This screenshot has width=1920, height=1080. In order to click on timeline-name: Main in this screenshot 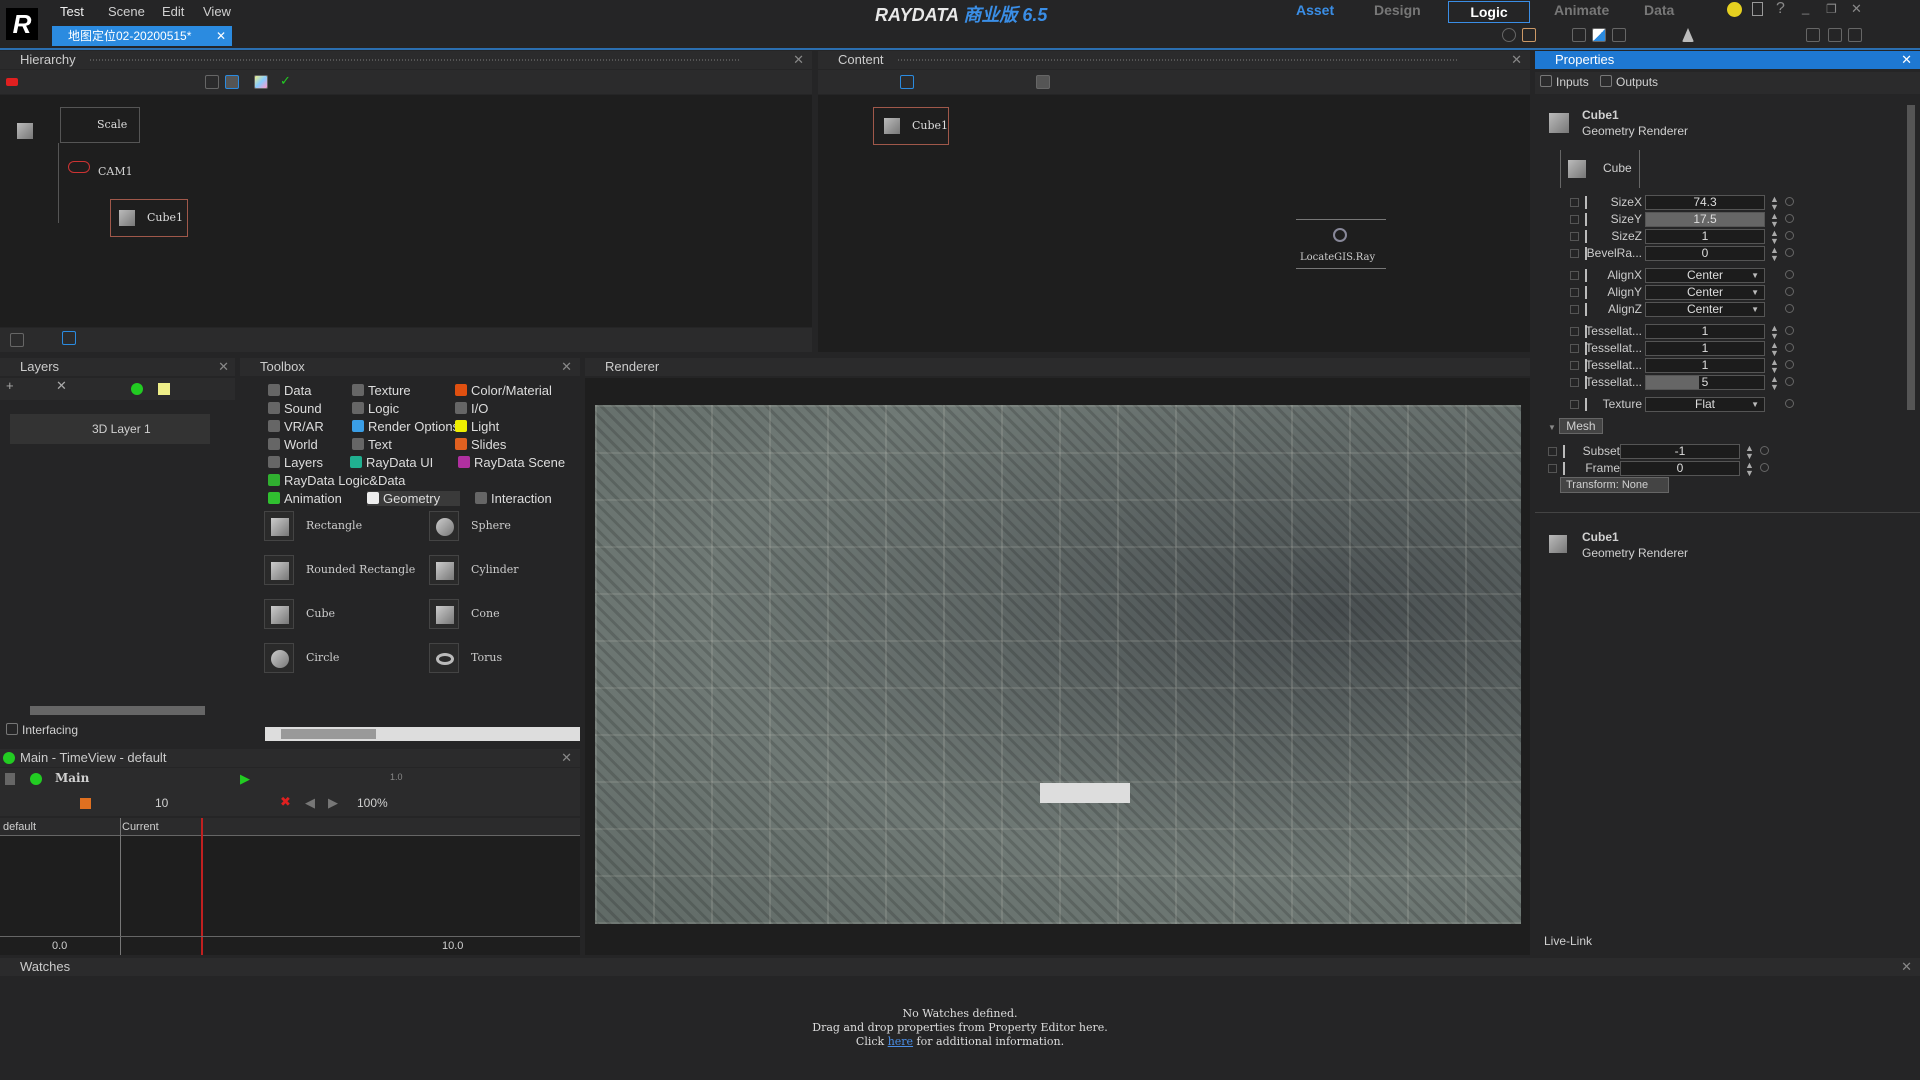, I will do `click(72, 778)`.